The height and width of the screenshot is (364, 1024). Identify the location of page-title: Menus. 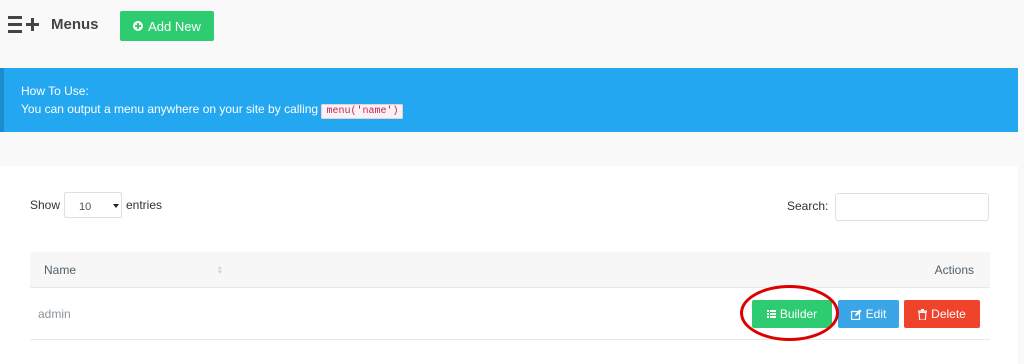
(75, 24).